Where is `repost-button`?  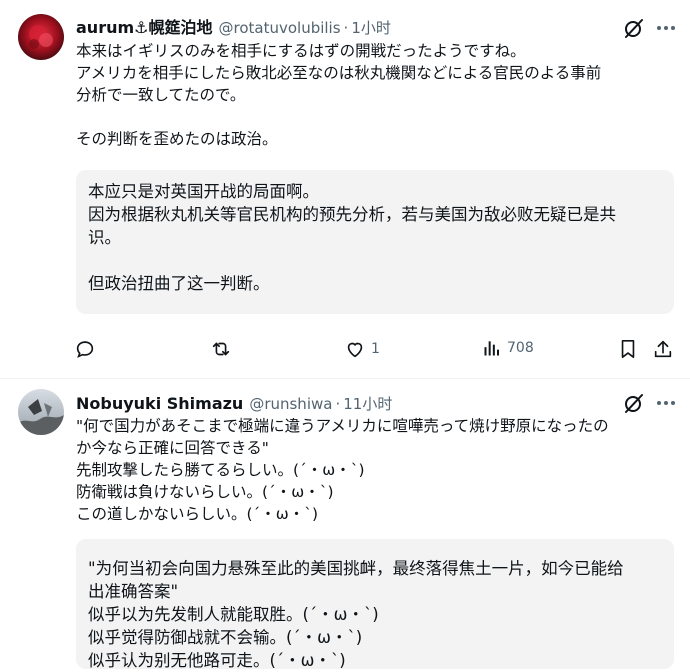
repost-button is located at coordinates (221, 349).